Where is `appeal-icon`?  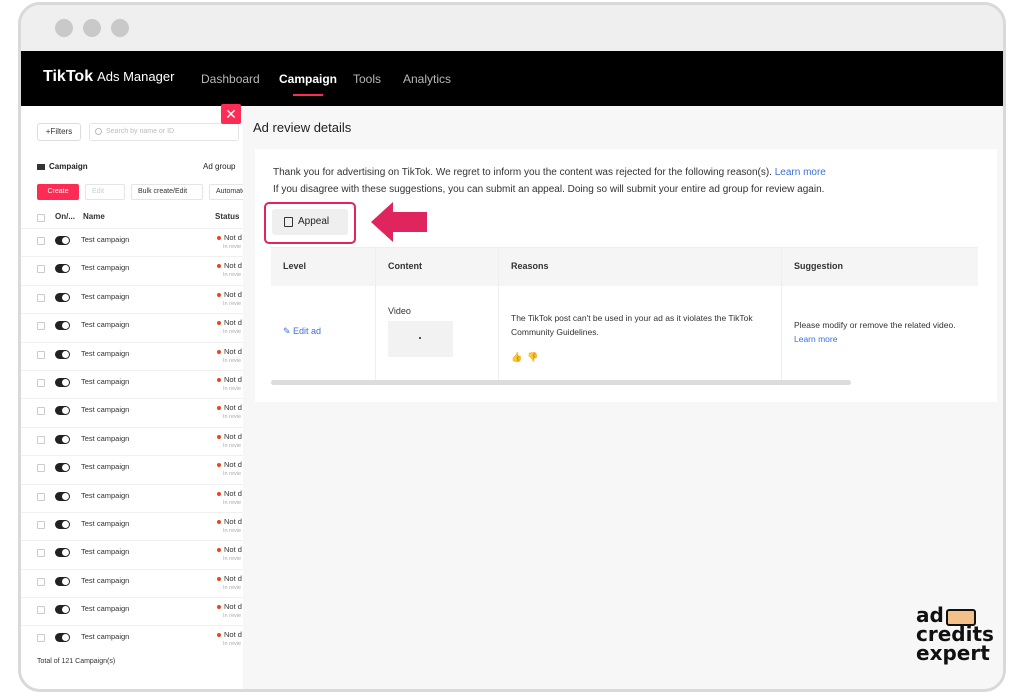 appeal-icon is located at coordinates (288, 222).